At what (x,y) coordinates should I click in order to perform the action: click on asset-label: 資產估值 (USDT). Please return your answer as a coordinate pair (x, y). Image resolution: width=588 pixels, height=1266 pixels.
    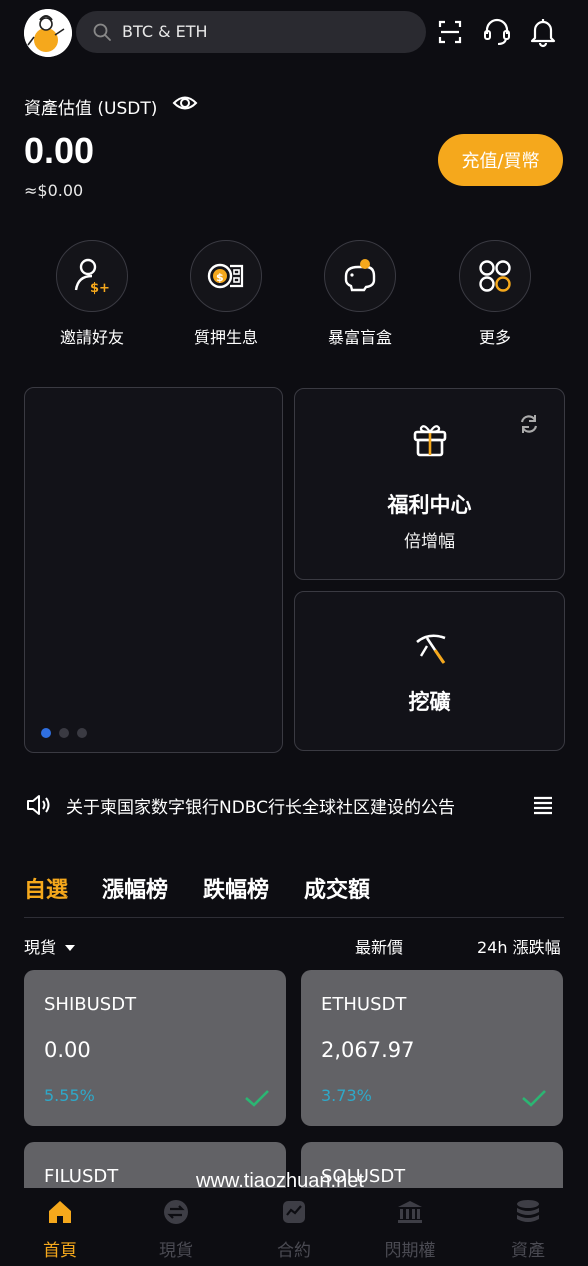
    Looking at the image, I should click on (91, 109).